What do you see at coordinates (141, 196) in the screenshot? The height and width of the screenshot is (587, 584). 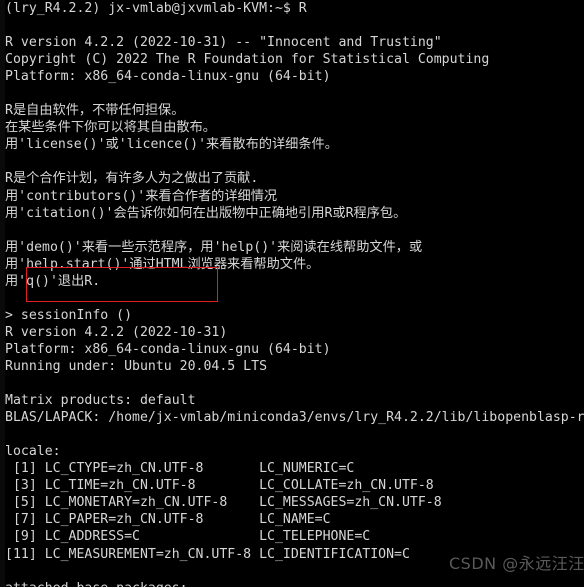 I see `terminal-line: 用'contributors()'来看合作者的详细情况` at bounding box center [141, 196].